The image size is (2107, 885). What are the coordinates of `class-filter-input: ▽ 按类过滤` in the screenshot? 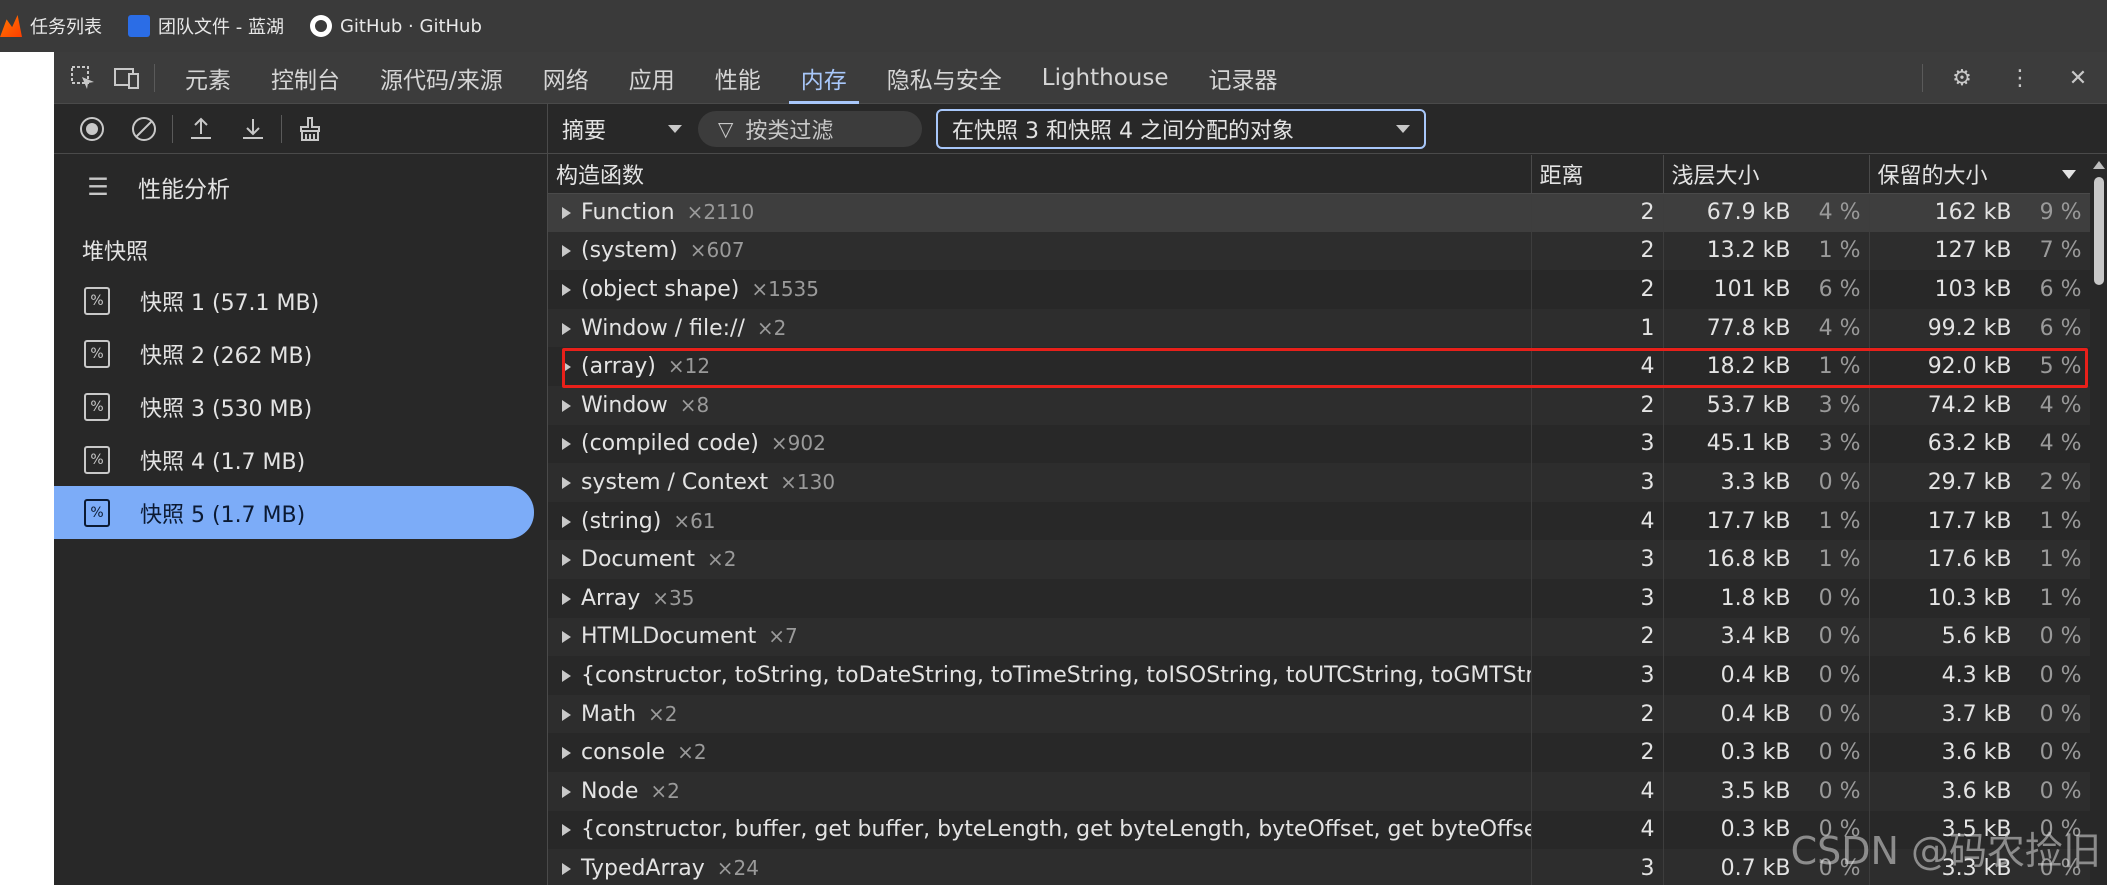 It's located at (810, 128).